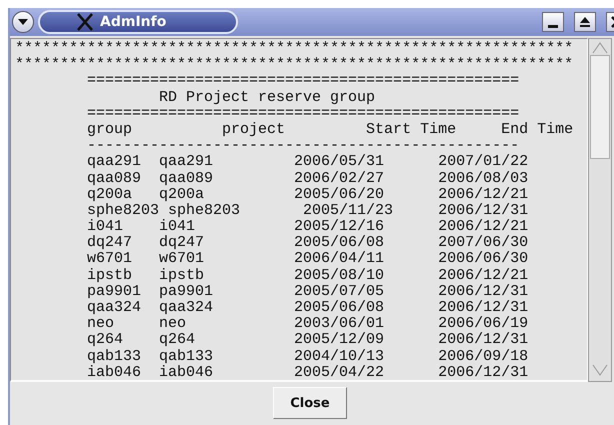 This screenshot has height=425, width=614. I want to click on text-line: q264 q264 2005/12/09 2006/12/31, so click(308, 340).